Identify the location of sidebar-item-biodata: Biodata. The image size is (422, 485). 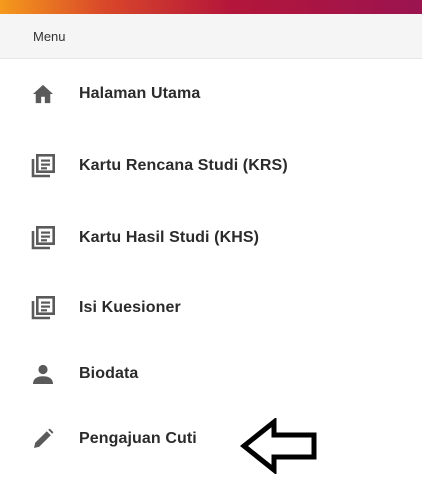
(211, 374).